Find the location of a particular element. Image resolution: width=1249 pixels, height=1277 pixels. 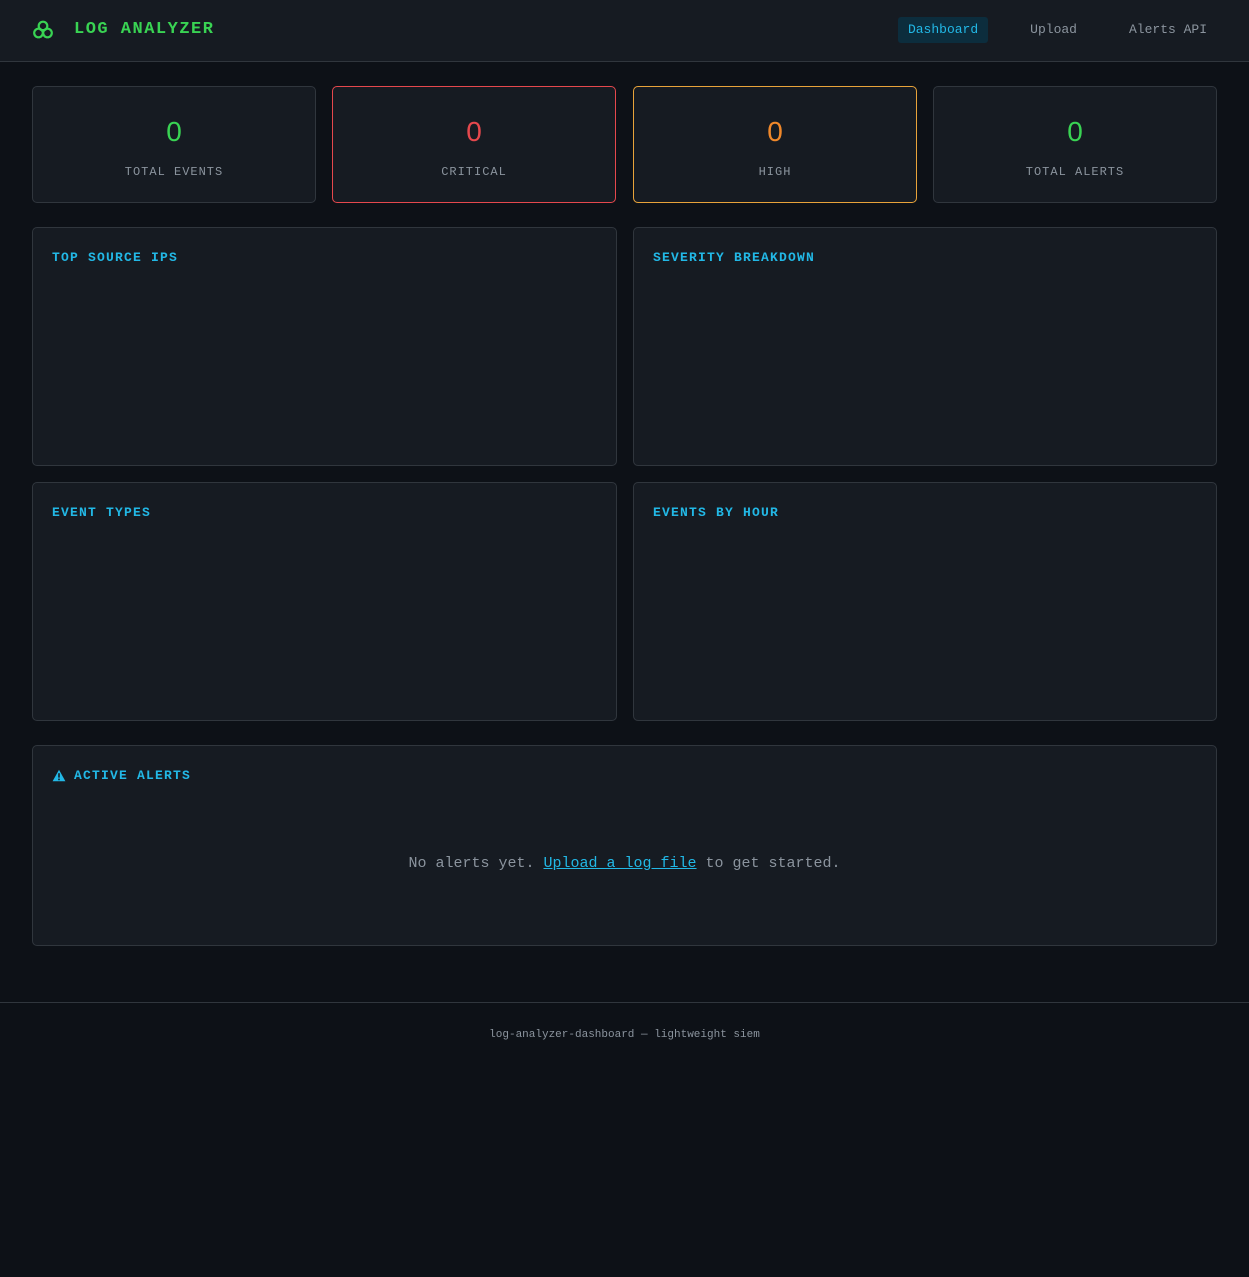

nav-alerts-api: Alerts API is located at coordinates (1168, 30).